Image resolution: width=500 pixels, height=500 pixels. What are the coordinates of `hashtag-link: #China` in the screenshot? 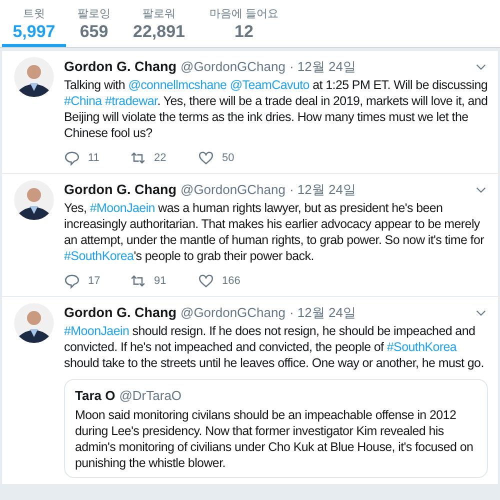 It's located at (84, 101).